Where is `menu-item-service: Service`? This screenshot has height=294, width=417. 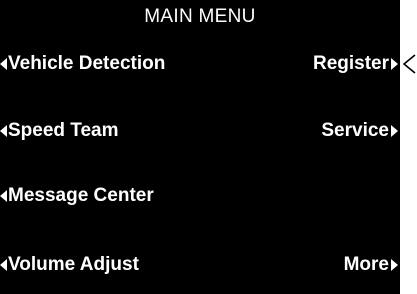 menu-item-service: Service is located at coordinates (359, 131).